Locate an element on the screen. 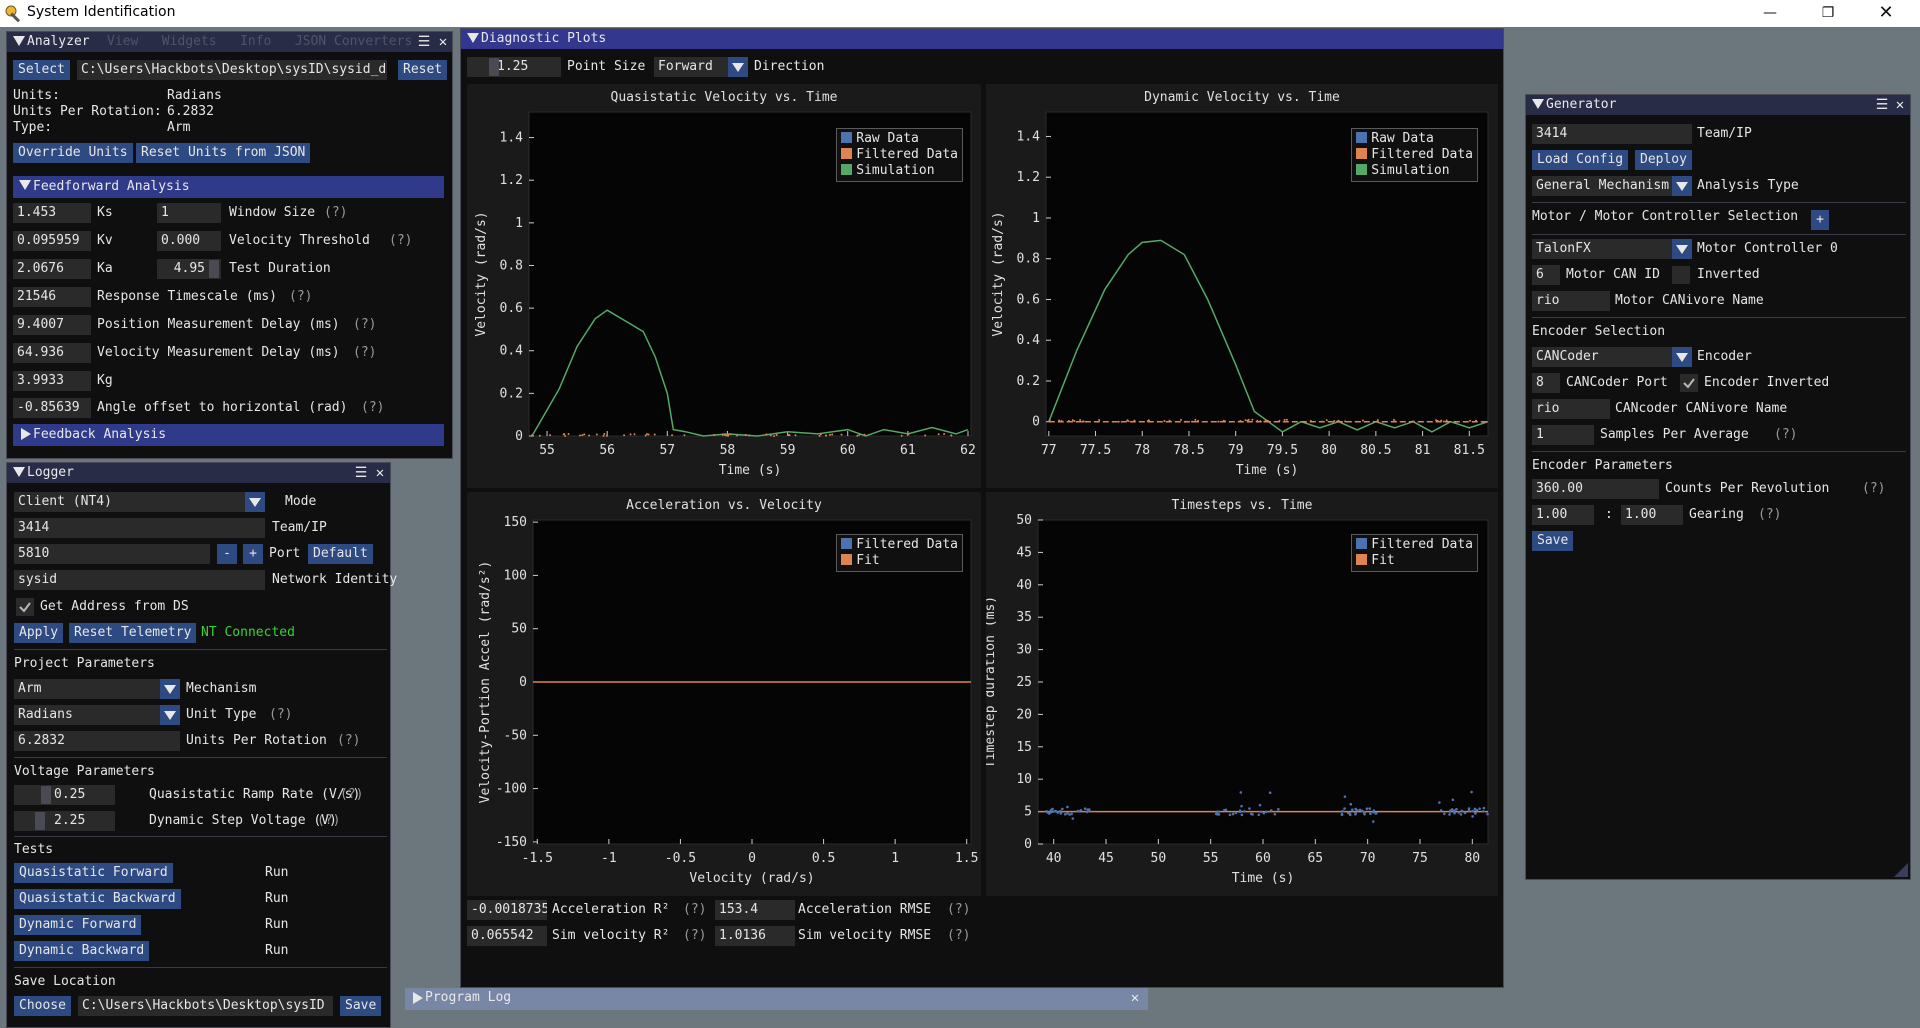 The image size is (1920, 1028). menu-json: JSON Converters is located at coordinates (353, 41).